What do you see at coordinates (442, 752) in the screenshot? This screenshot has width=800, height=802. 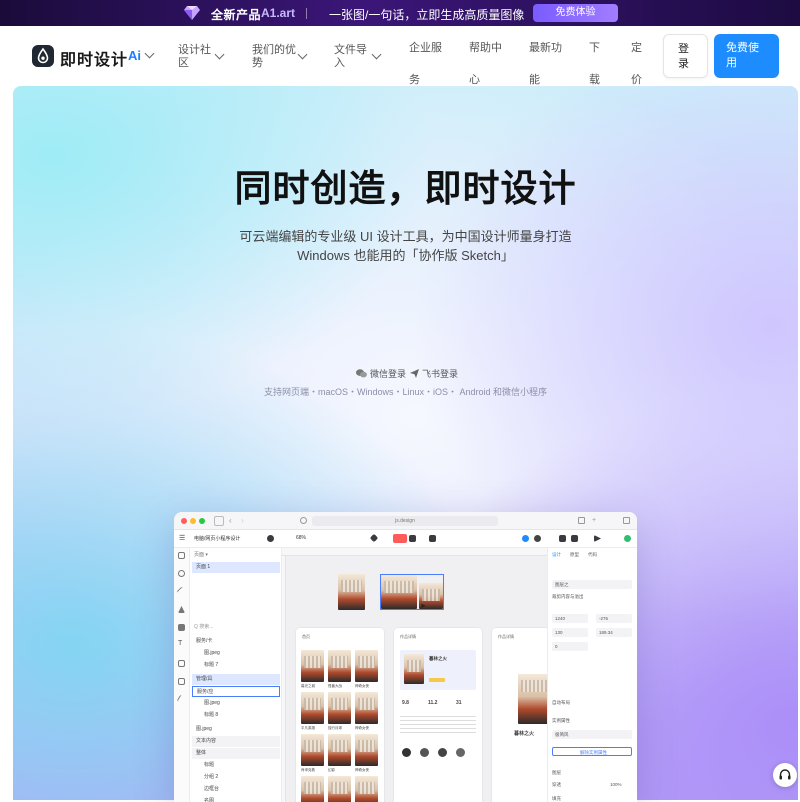 I see `cast-avatar` at bounding box center [442, 752].